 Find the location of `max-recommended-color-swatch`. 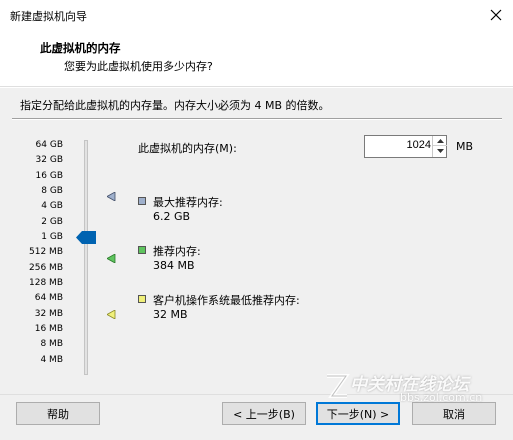

max-recommended-color-swatch is located at coordinates (142, 201).